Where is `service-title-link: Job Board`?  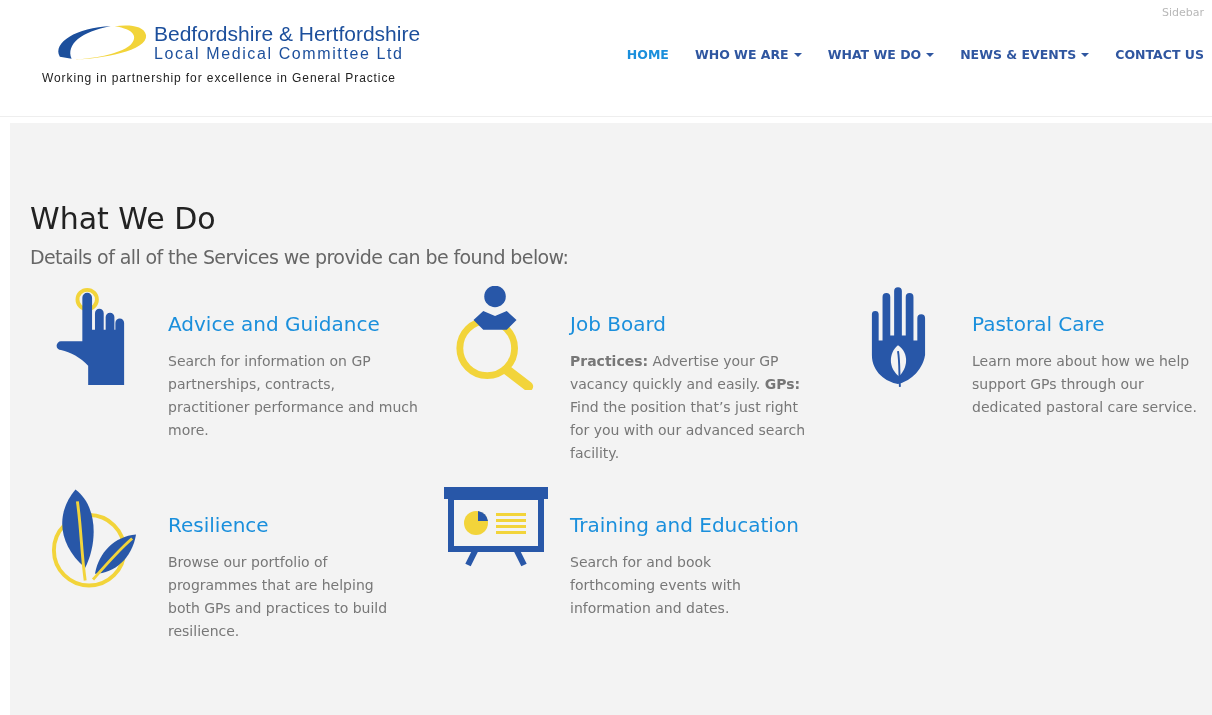
service-title-link: Job Board is located at coordinates (695, 324).